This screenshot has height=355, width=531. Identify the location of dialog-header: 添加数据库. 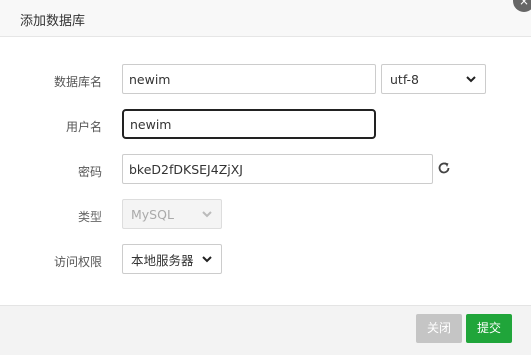
(265, 18).